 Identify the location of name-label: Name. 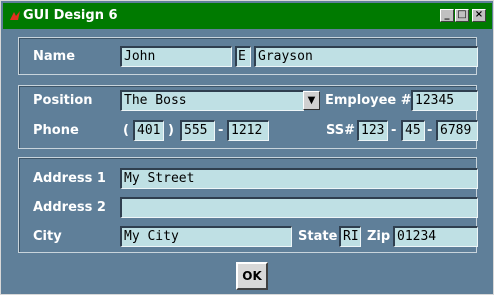
(54, 56).